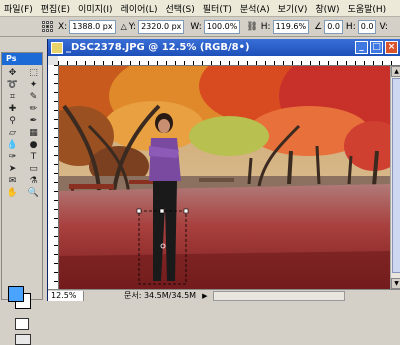 This screenshot has width=400, height=345. Describe the element at coordinates (23, 339) in the screenshot. I see `screen-mode-icon` at that location.